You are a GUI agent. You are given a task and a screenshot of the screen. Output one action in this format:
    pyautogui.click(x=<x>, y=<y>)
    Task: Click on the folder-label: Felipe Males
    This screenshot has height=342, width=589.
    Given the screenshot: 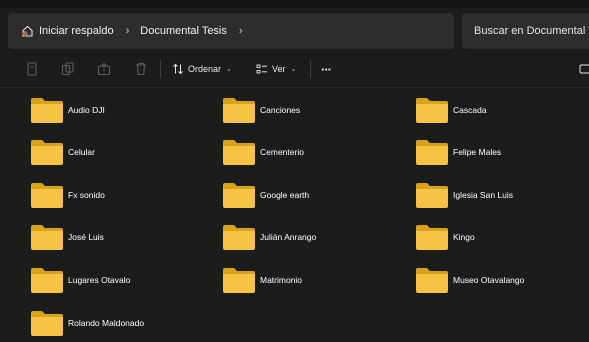 What is the action you would take?
    pyautogui.click(x=477, y=152)
    